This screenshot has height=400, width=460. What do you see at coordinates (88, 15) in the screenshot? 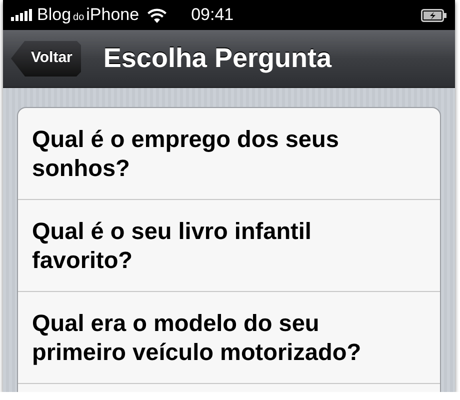
I see `carrier-name: Blog do iPhone` at bounding box center [88, 15].